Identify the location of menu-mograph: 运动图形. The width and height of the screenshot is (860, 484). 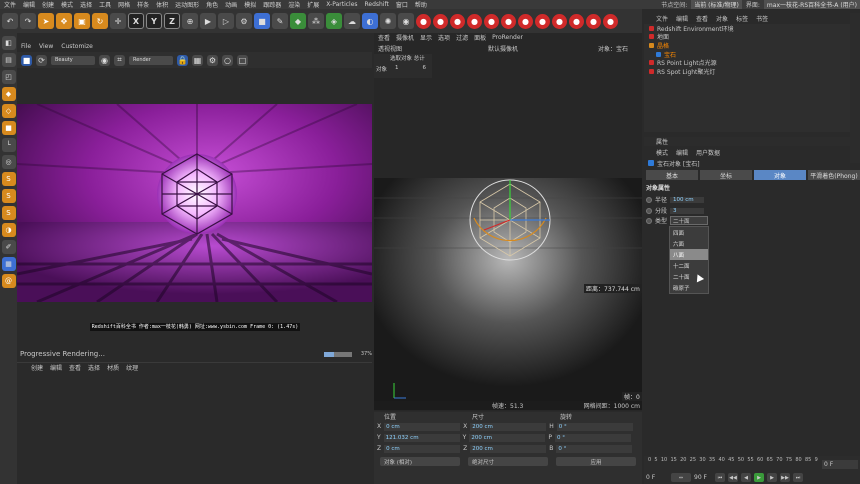
(187, 4).